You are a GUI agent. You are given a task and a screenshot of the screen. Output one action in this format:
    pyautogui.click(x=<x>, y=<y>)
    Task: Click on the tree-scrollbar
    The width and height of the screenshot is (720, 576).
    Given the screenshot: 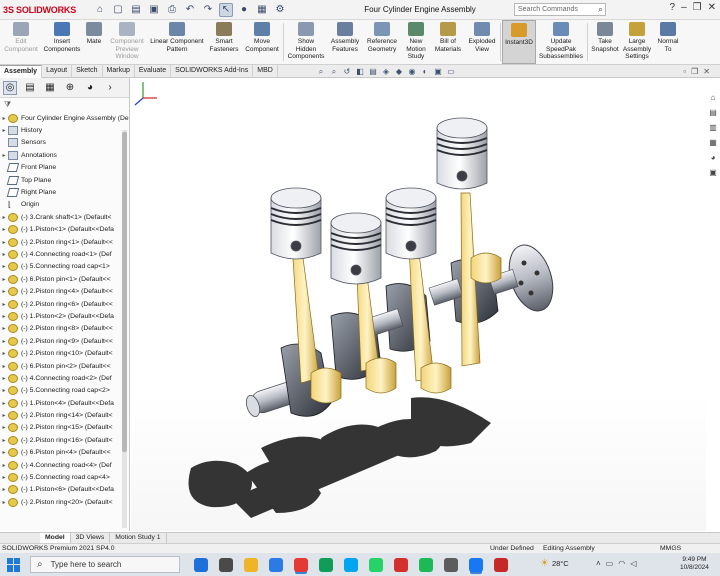 What is the action you would take?
    pyautogui.click(x=124, y=329)
    